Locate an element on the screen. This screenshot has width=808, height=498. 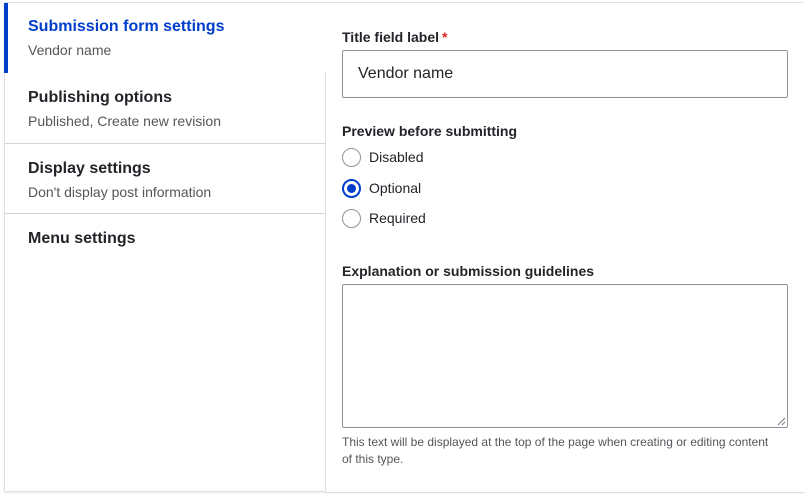
title-field-label: Title field label * is located at coordinates (395, 37).